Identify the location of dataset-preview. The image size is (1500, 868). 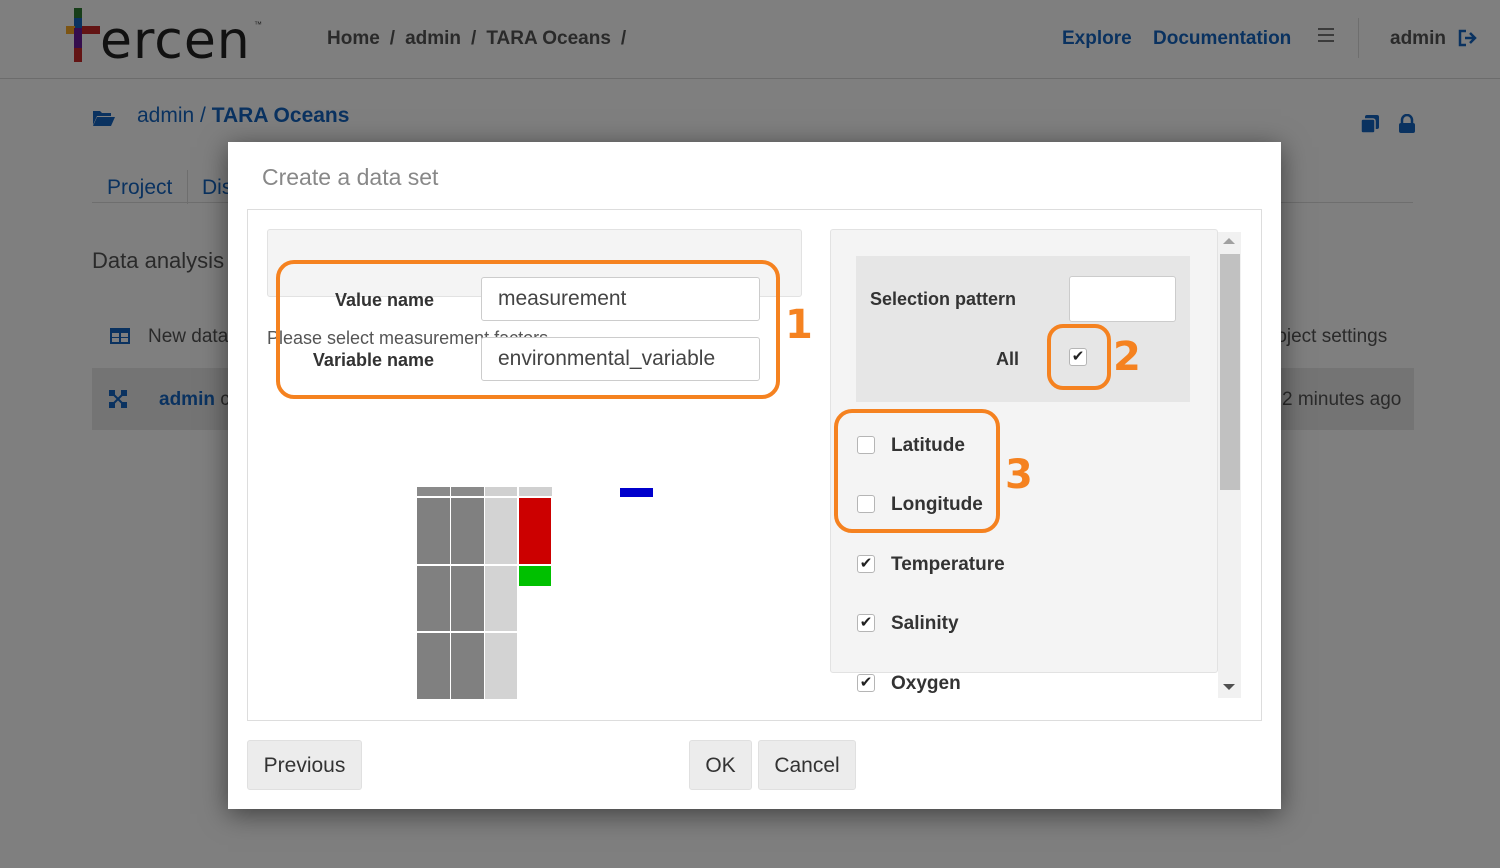
(484, 593).